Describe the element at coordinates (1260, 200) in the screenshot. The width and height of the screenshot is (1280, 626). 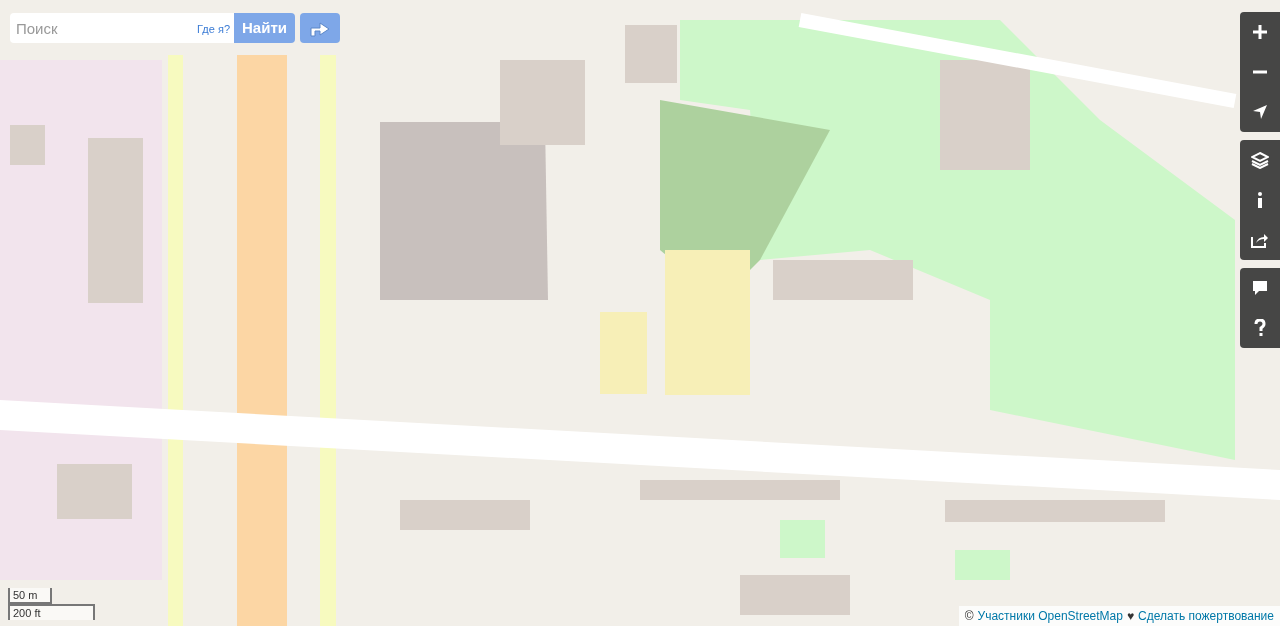
I see `info-icon` at that location.